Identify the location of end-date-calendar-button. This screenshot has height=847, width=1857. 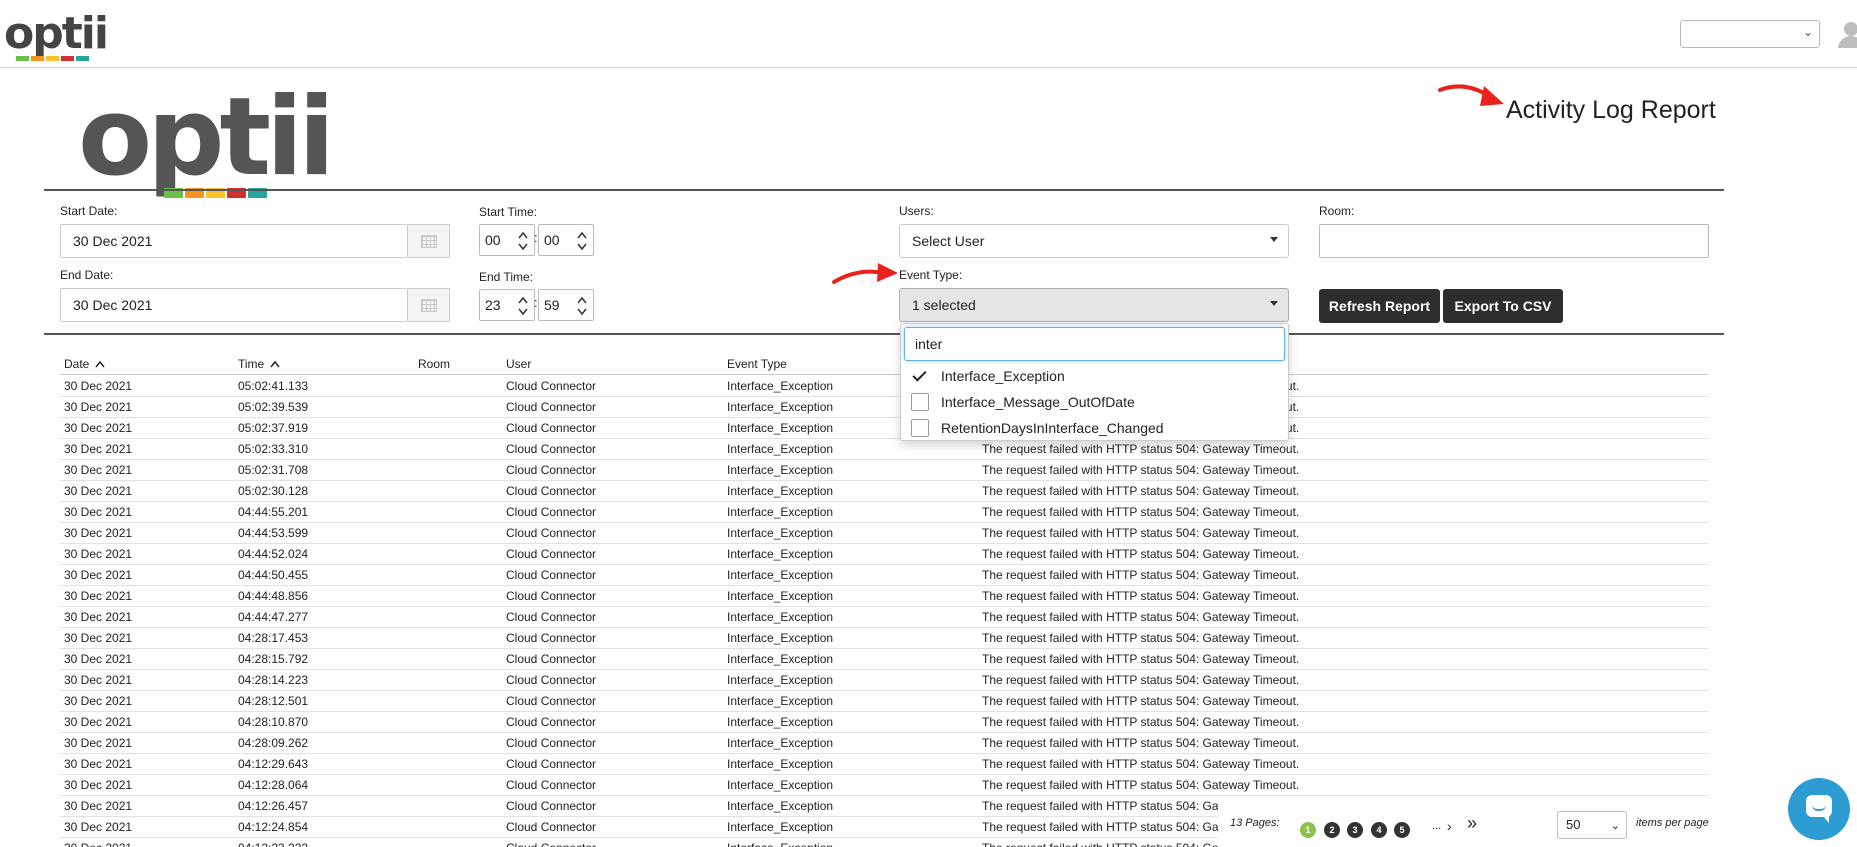
(429, 305).